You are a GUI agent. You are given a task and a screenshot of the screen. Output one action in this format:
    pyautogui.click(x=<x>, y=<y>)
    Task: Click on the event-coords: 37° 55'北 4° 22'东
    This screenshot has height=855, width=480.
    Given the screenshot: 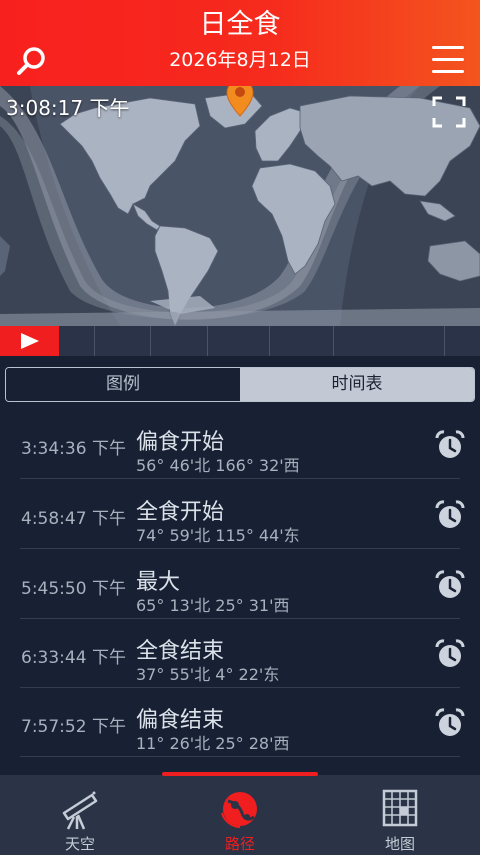 What is the action you would take?
    pyautogui.click(x=208, y=674)
    